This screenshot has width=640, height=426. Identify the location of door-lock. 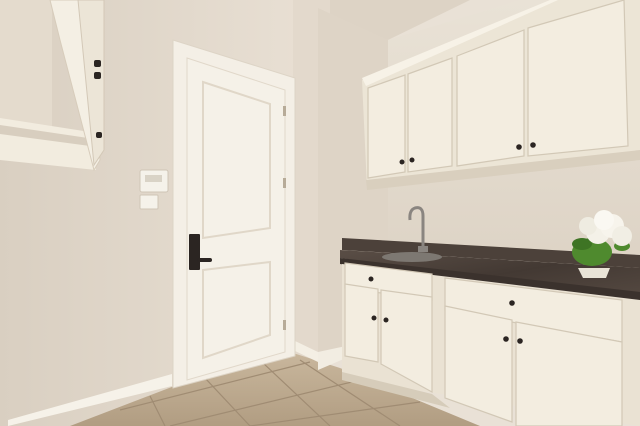
(194, 252).